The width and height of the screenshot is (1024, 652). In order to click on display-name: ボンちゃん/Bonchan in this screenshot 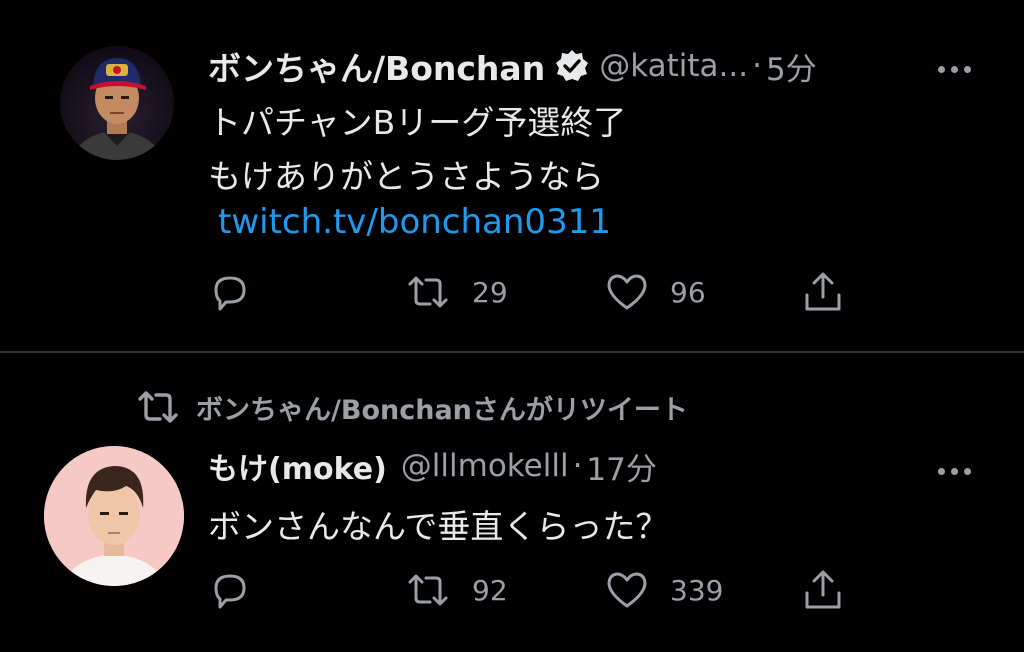, I will do `click(376, 66)`.